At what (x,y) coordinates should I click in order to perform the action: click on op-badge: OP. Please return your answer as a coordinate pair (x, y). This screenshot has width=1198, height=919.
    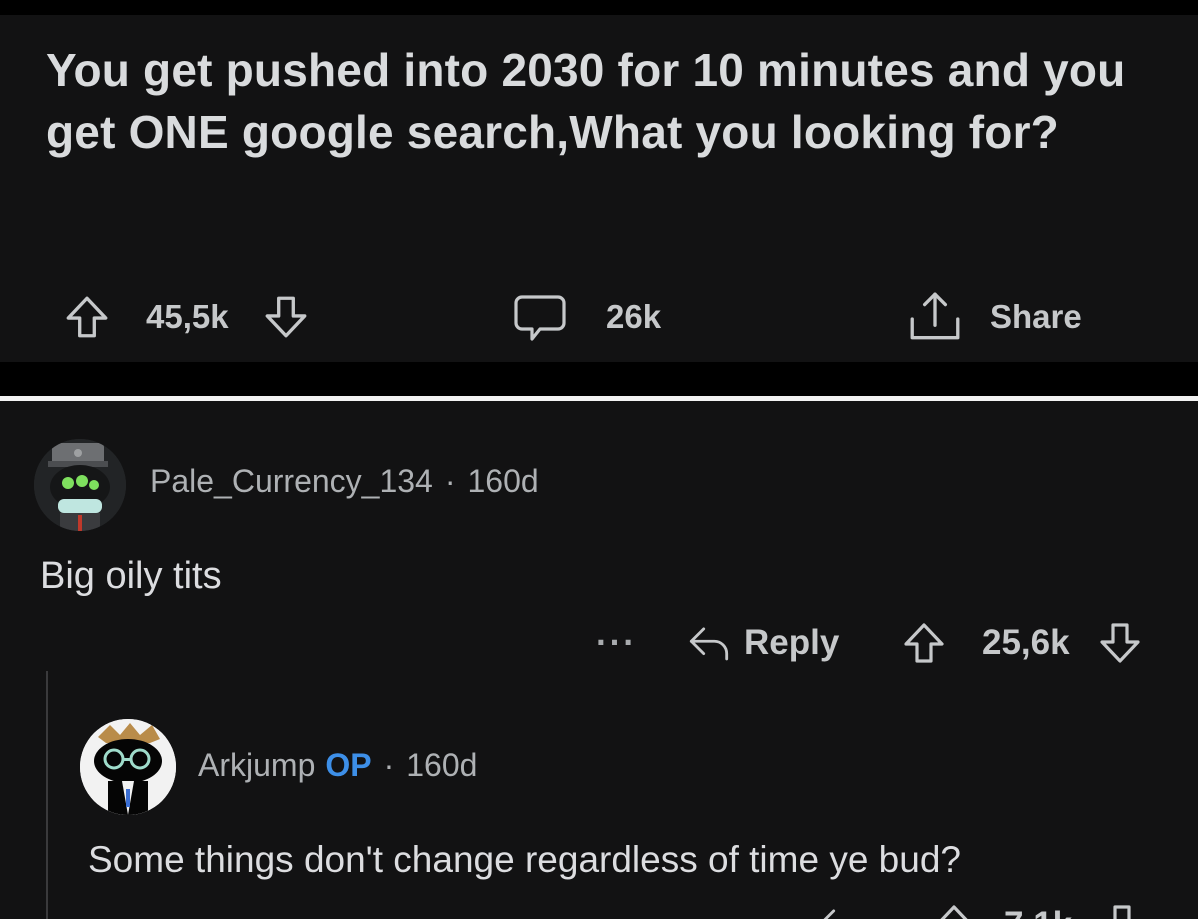
    Looking at the image, I should click on (348, 764).